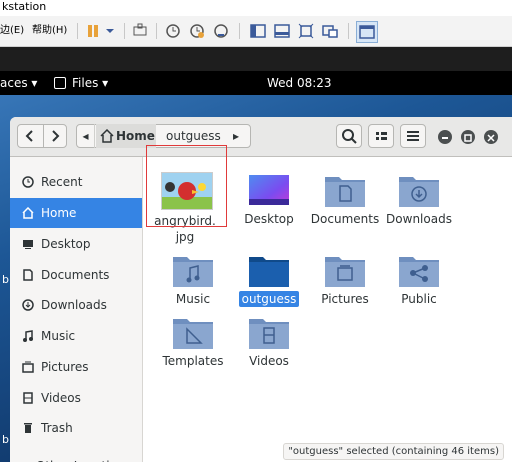 This screenshot has height=462, width=512. I want to click on view-toggle-button, so click(381, 136).